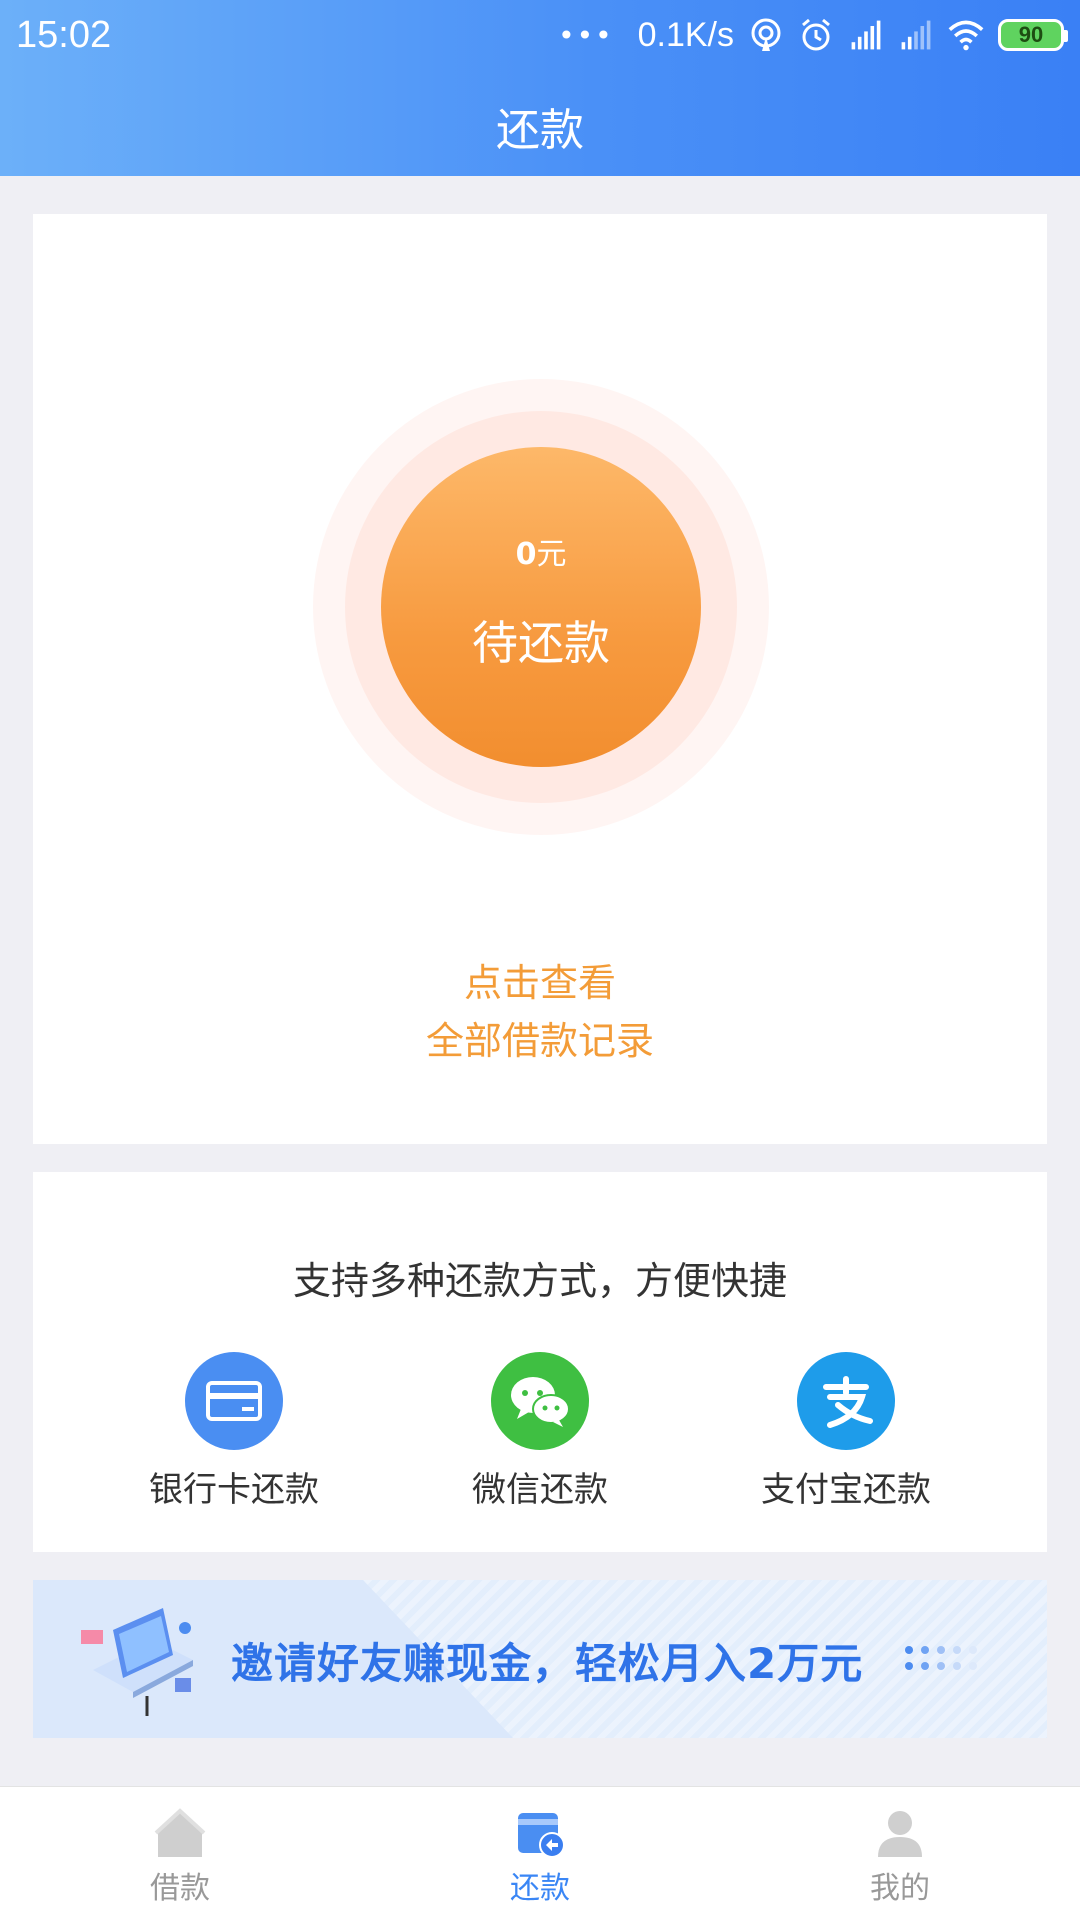 This screenshot has height=1920, width=1080. Describe the element at coordinates (866, 35) in the screenshot. I see `signal-hd-icon` at that location.